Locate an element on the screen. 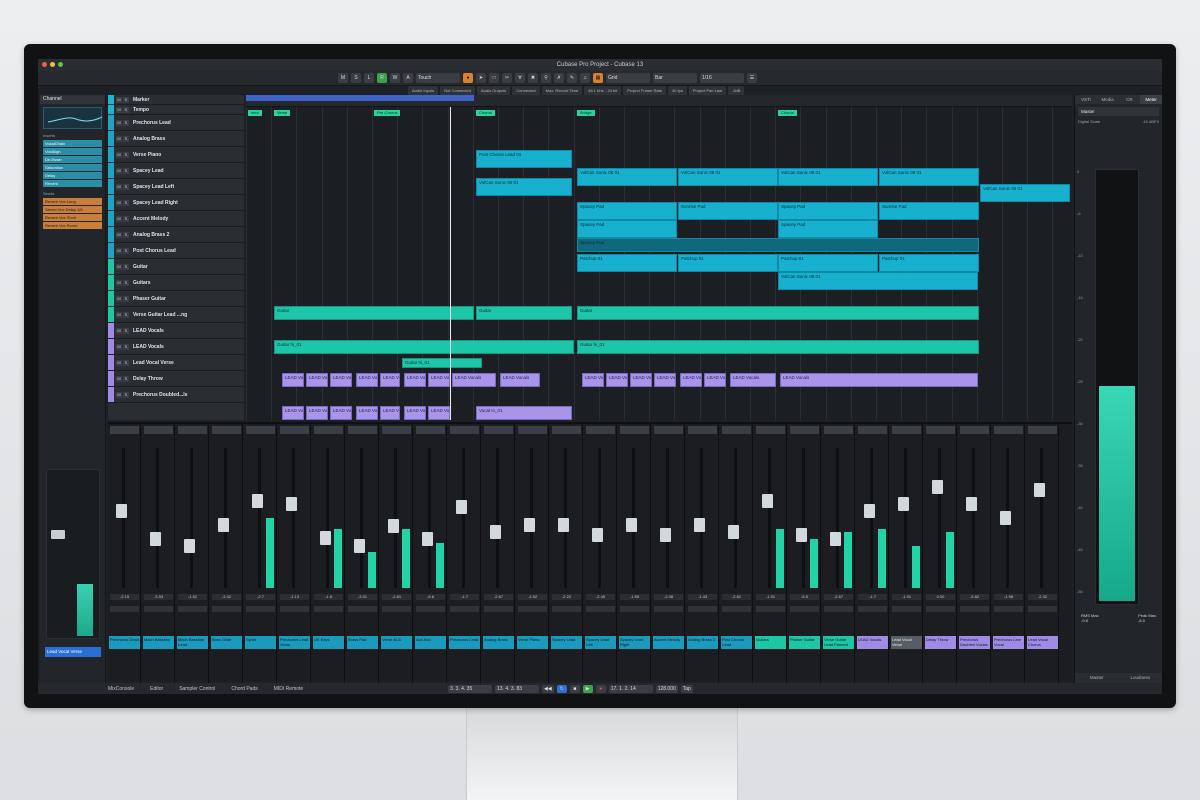 The height and width of the screenshot is (800, 1200). tempo-display: 128.000 is located at coordinates (666, 688).